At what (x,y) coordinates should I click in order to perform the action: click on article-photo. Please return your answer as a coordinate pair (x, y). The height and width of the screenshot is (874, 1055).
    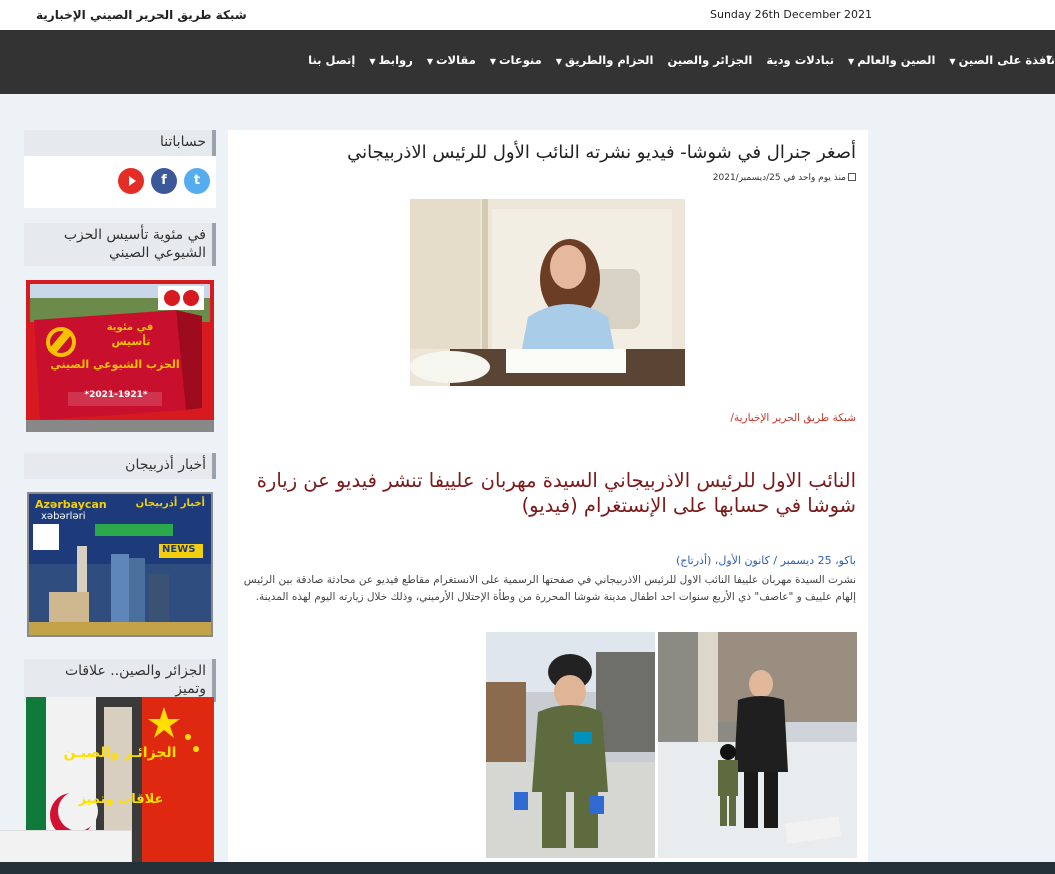
    Looking at the image, I should click on (547, 292).